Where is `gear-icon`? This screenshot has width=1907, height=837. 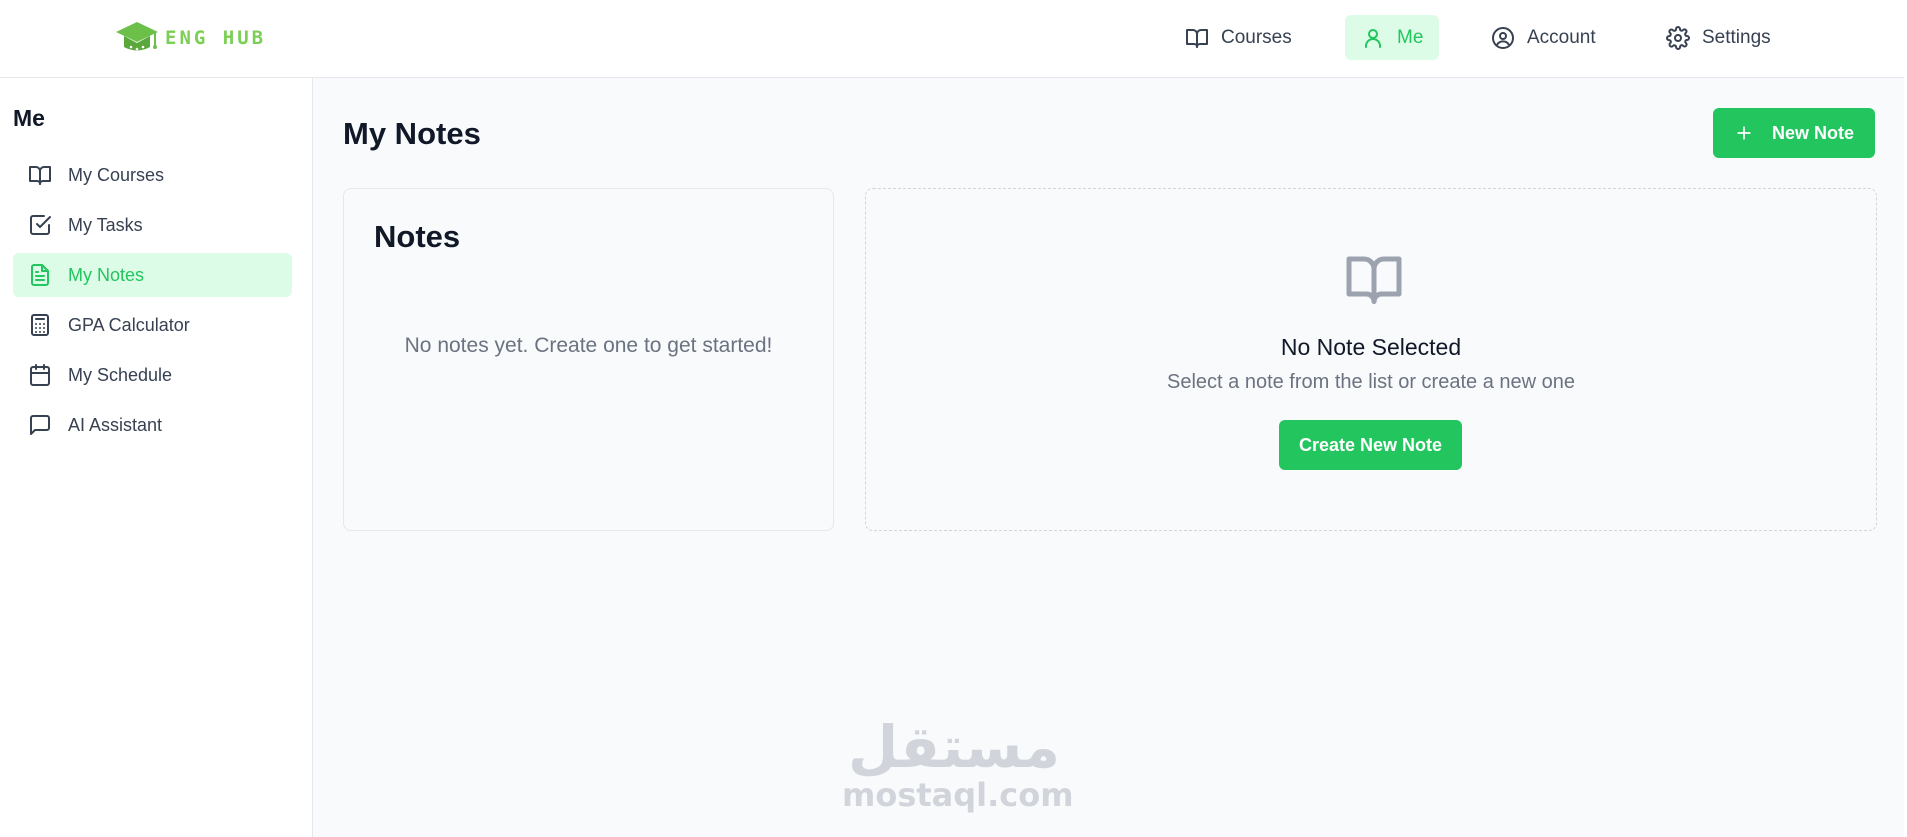 gear-icon is located at coordinates (1678, 37).